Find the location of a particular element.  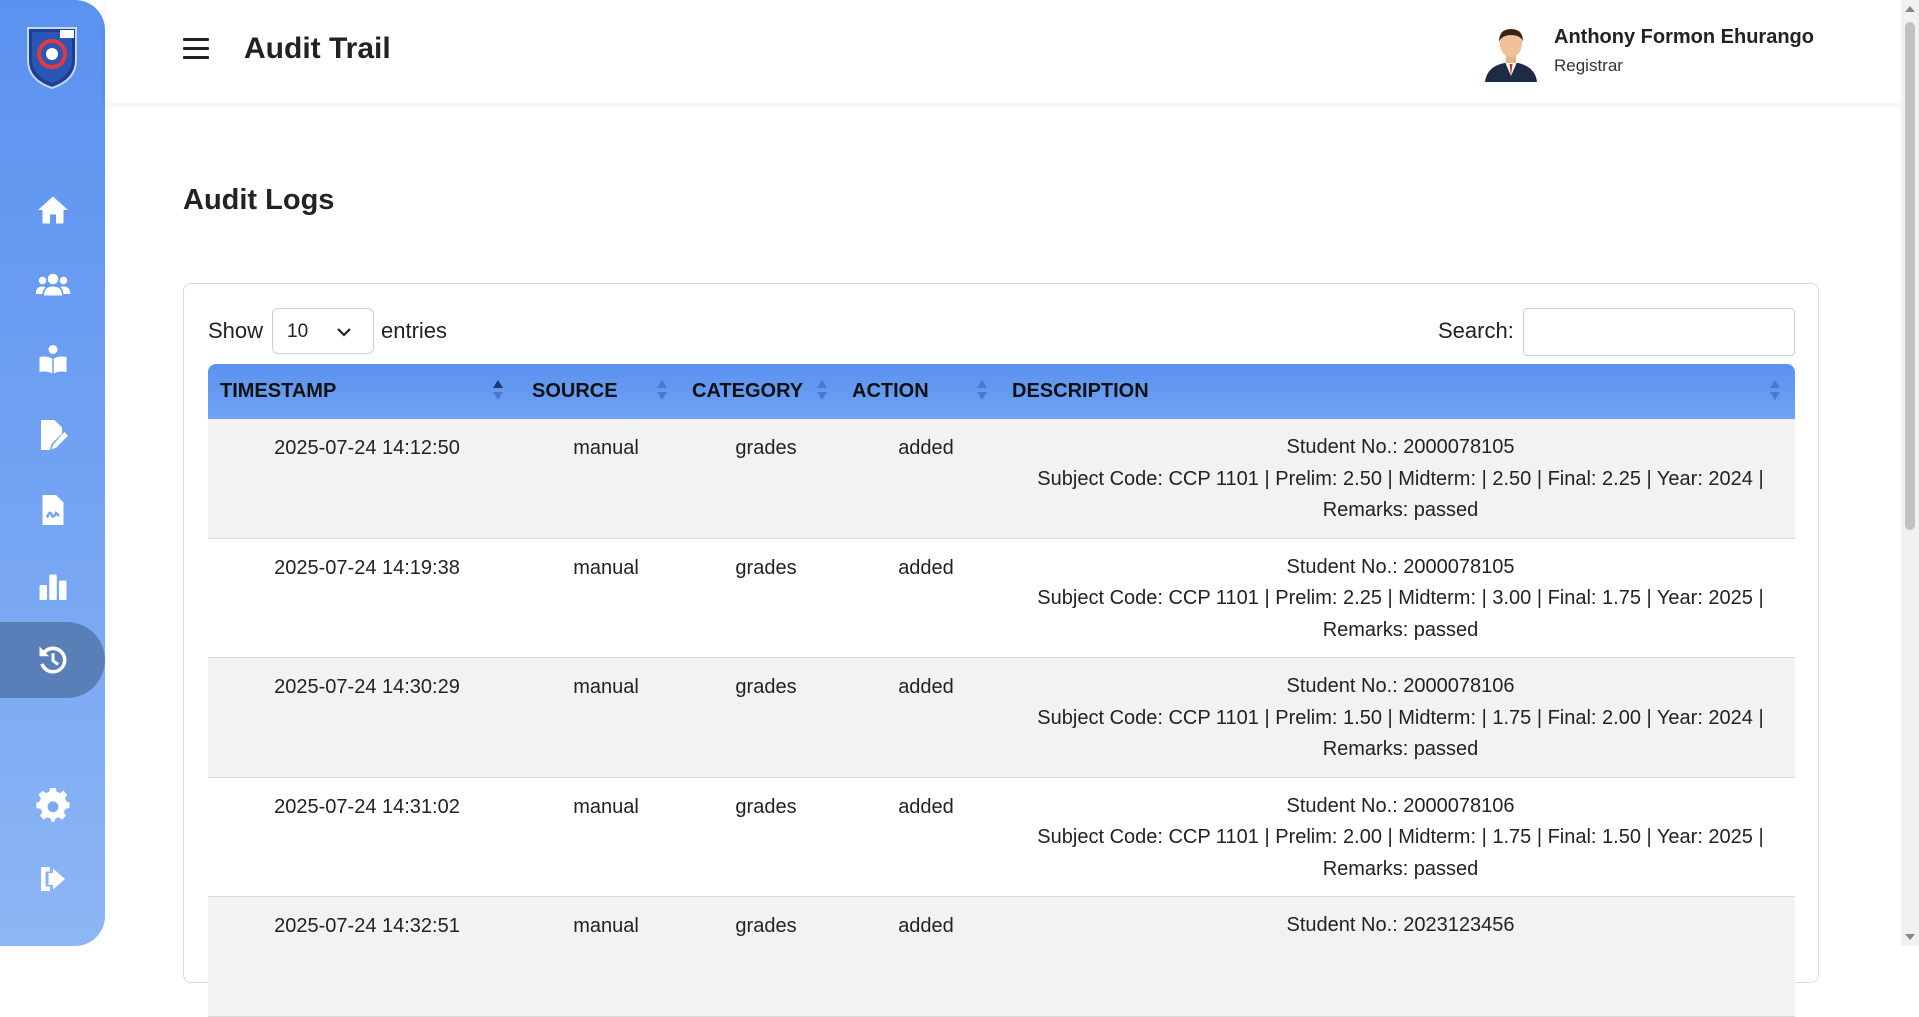

cell-timestamp: 2025-07-24 14:30:29 is located at coordinates (367, 687).